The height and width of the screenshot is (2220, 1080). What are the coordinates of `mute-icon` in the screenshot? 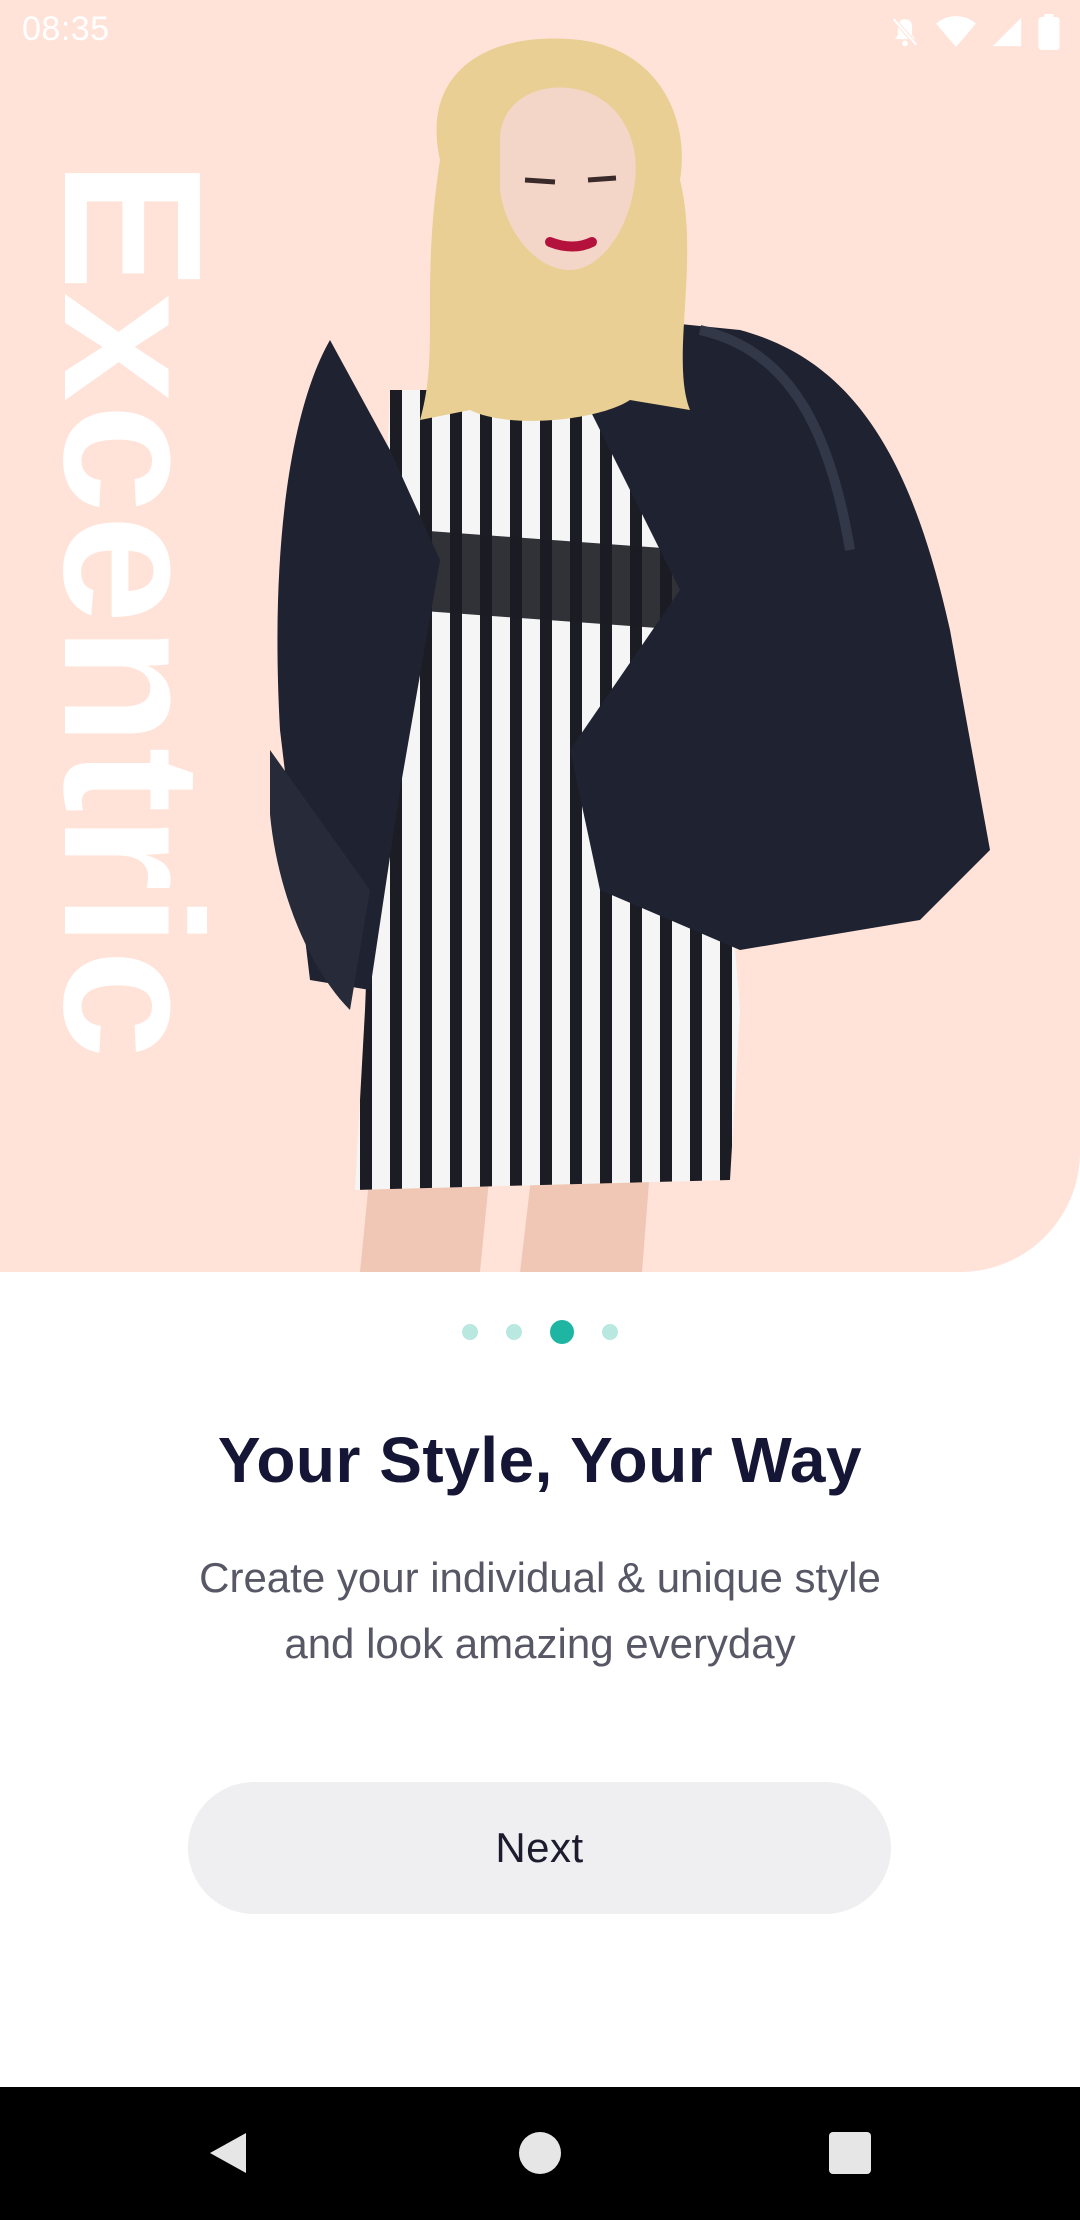 It's located at (905, 32).